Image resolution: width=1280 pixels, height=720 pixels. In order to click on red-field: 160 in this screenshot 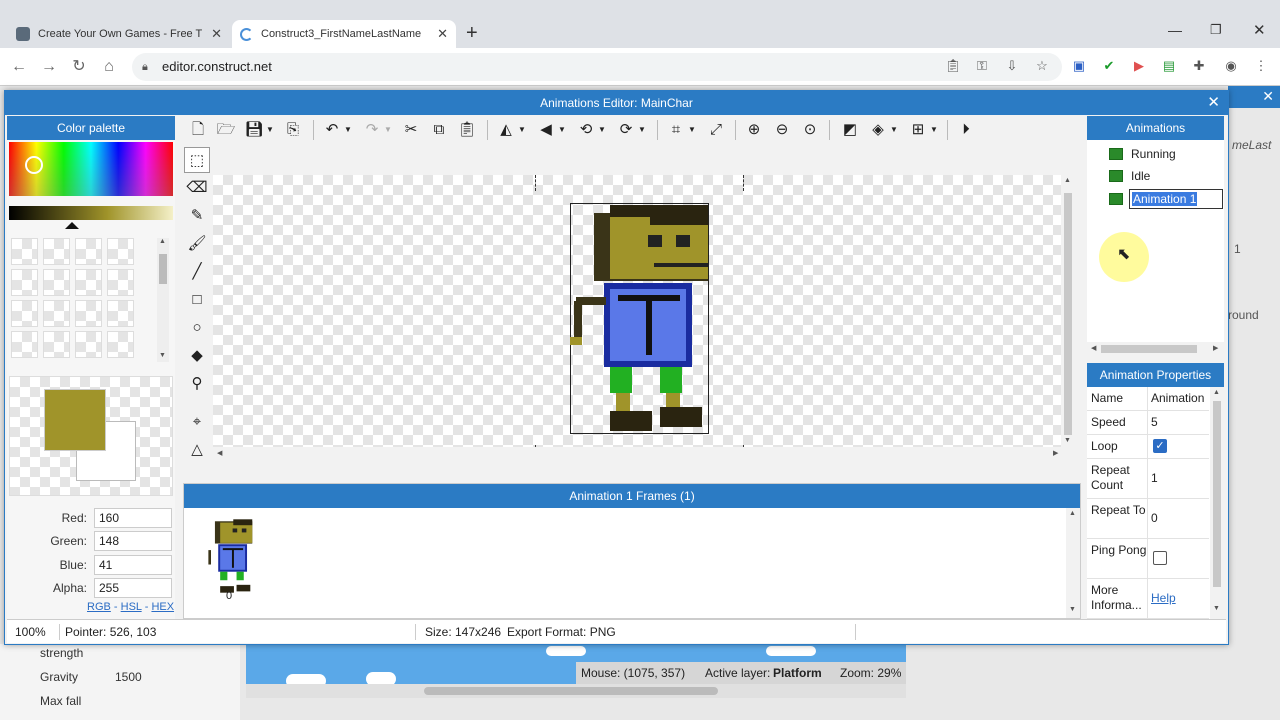, I will do `click(133, 518)`.